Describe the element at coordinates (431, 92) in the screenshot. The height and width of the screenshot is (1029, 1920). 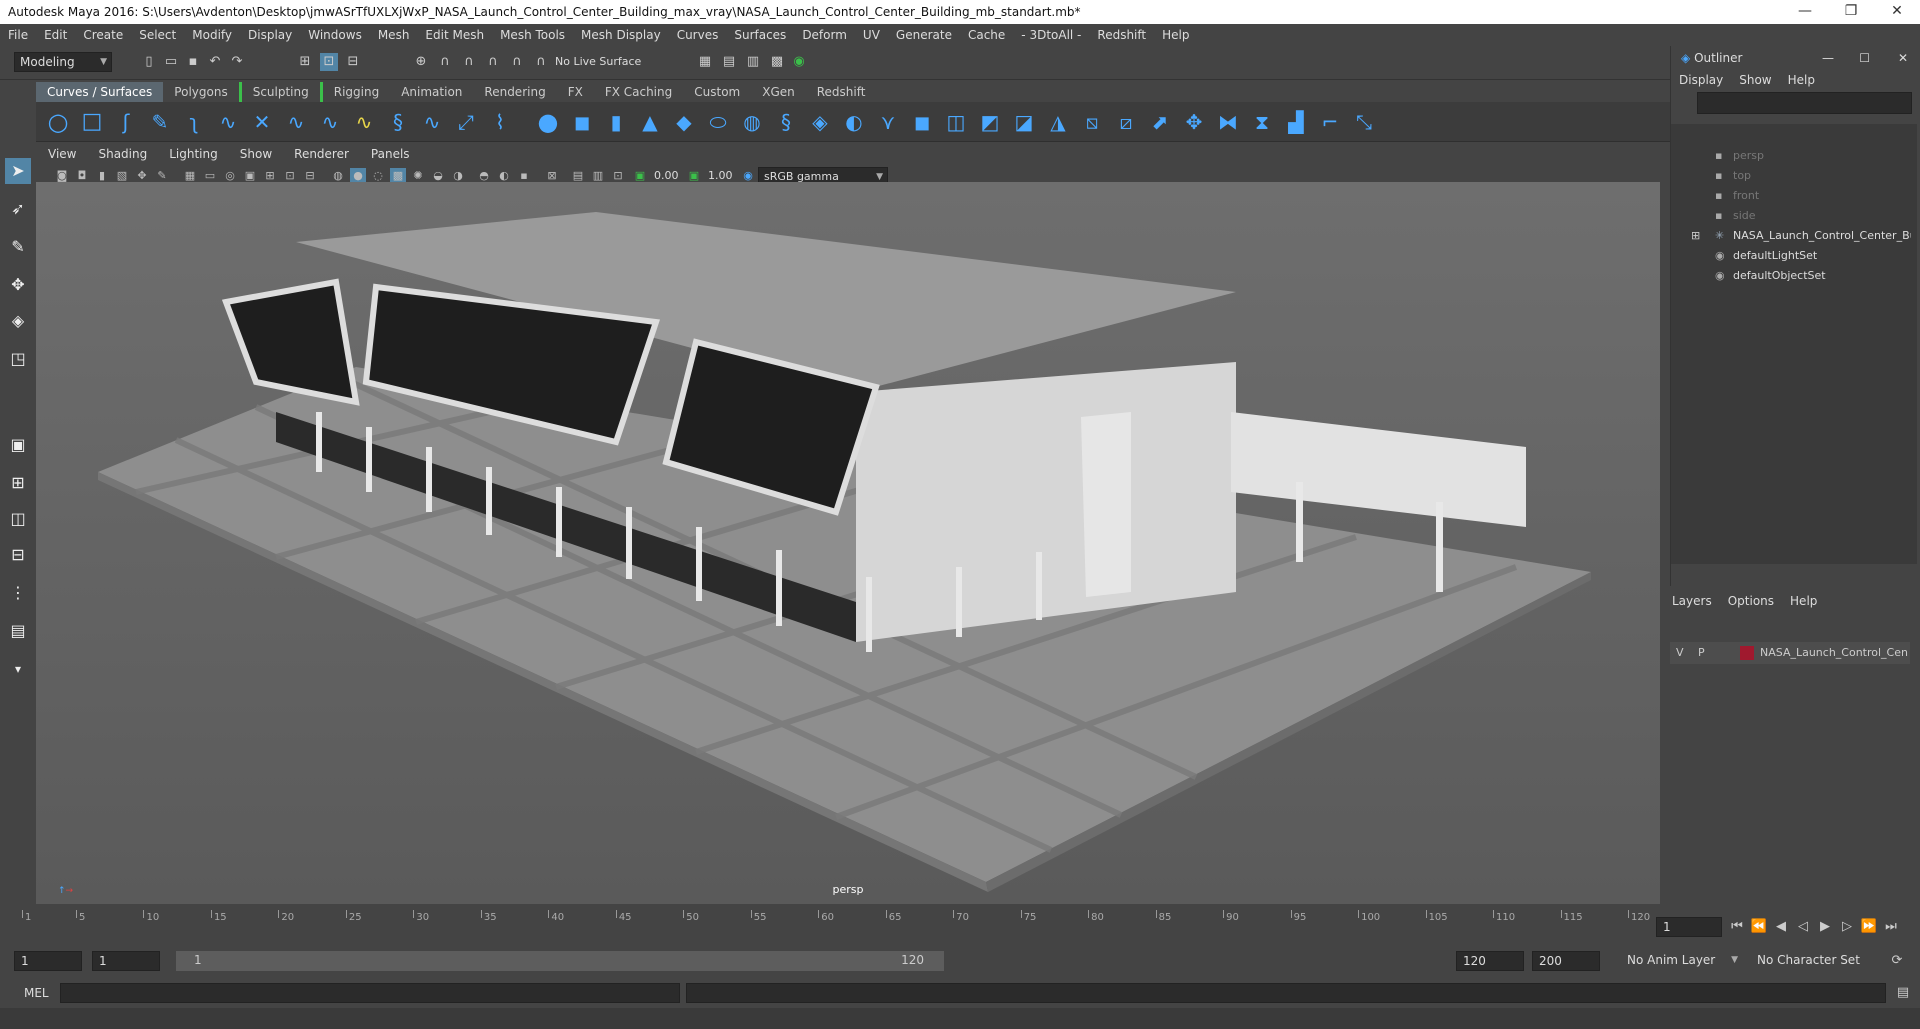
I see `shelf-tab-animation: Animation` at that location.